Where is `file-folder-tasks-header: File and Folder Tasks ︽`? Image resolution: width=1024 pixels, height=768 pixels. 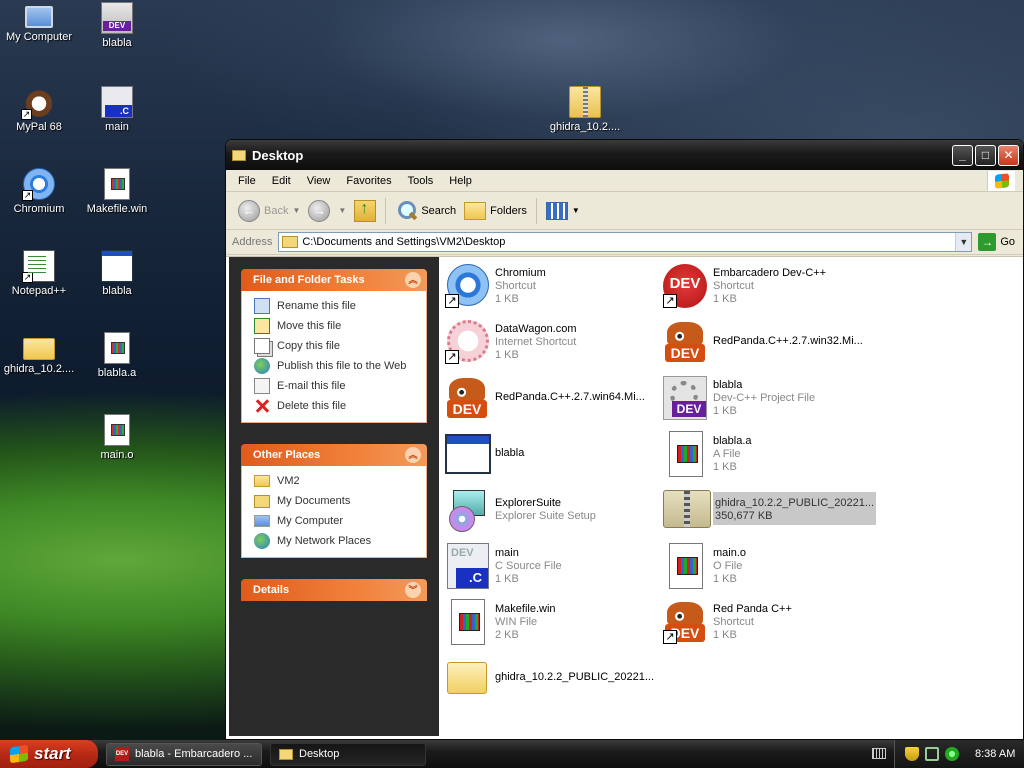
file-folder-tasks-header: File and Folder Tasks ︽ is located at coordinates (334, 280).